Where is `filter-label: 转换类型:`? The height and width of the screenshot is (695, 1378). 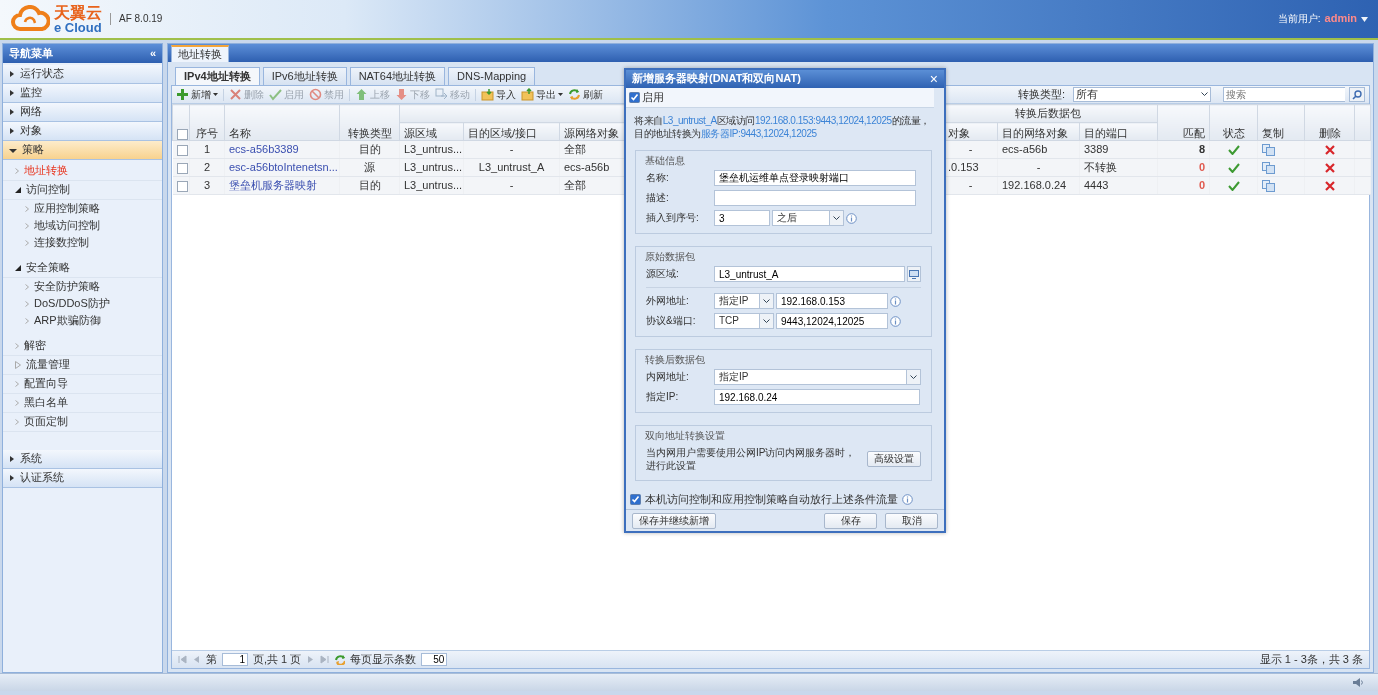
filter-label: 转换类型: is located at coordinates (1041, 95).